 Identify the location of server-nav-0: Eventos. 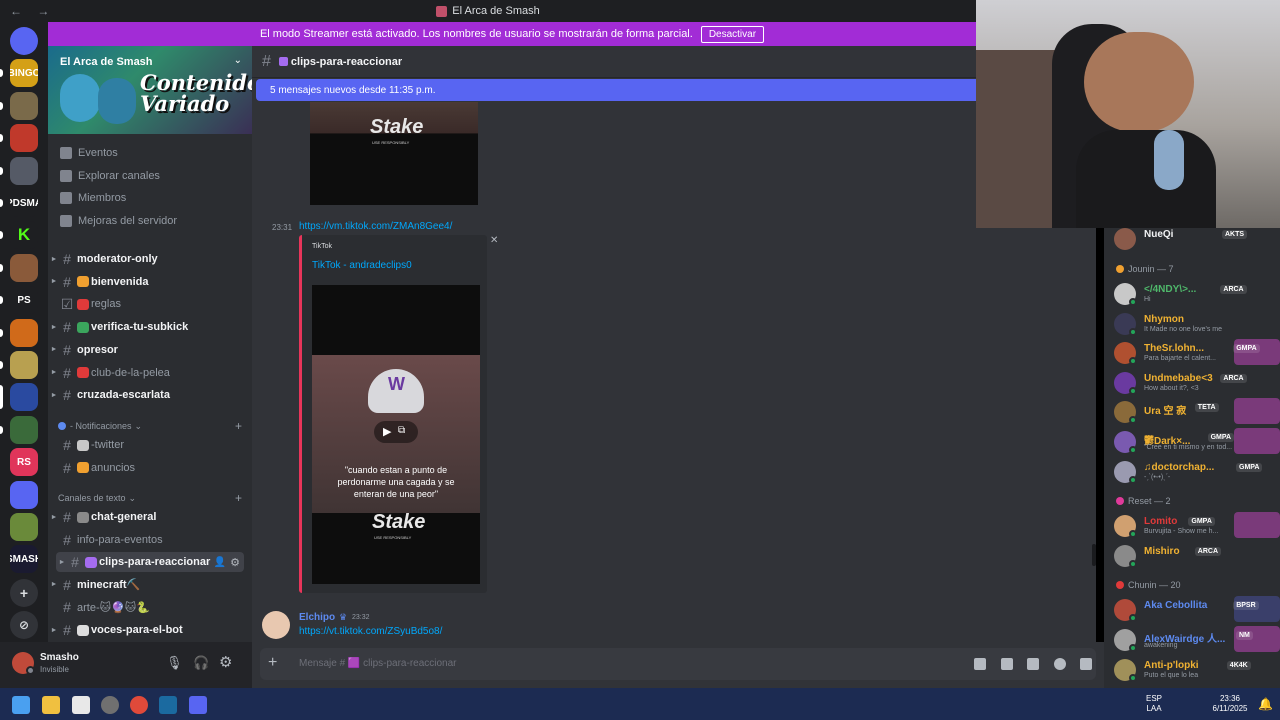
(89, 153).